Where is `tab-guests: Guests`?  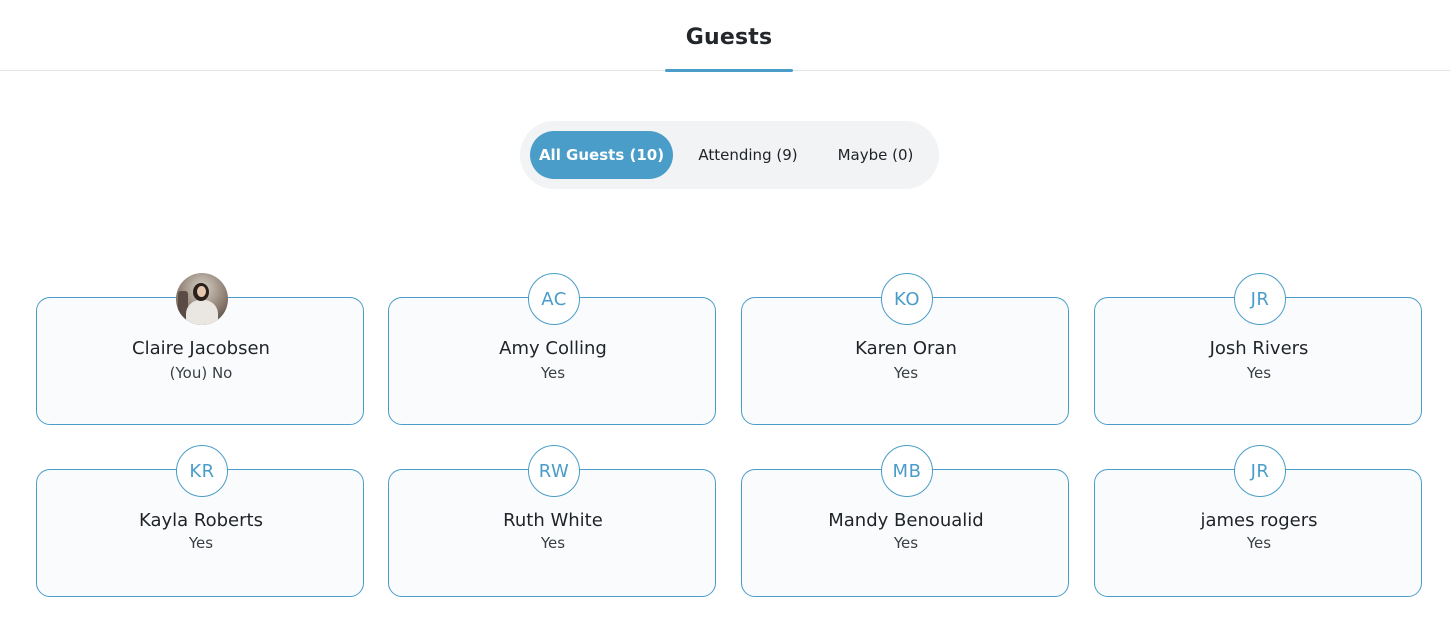 tab-guests: Guests is located at coordinates (729, 36).